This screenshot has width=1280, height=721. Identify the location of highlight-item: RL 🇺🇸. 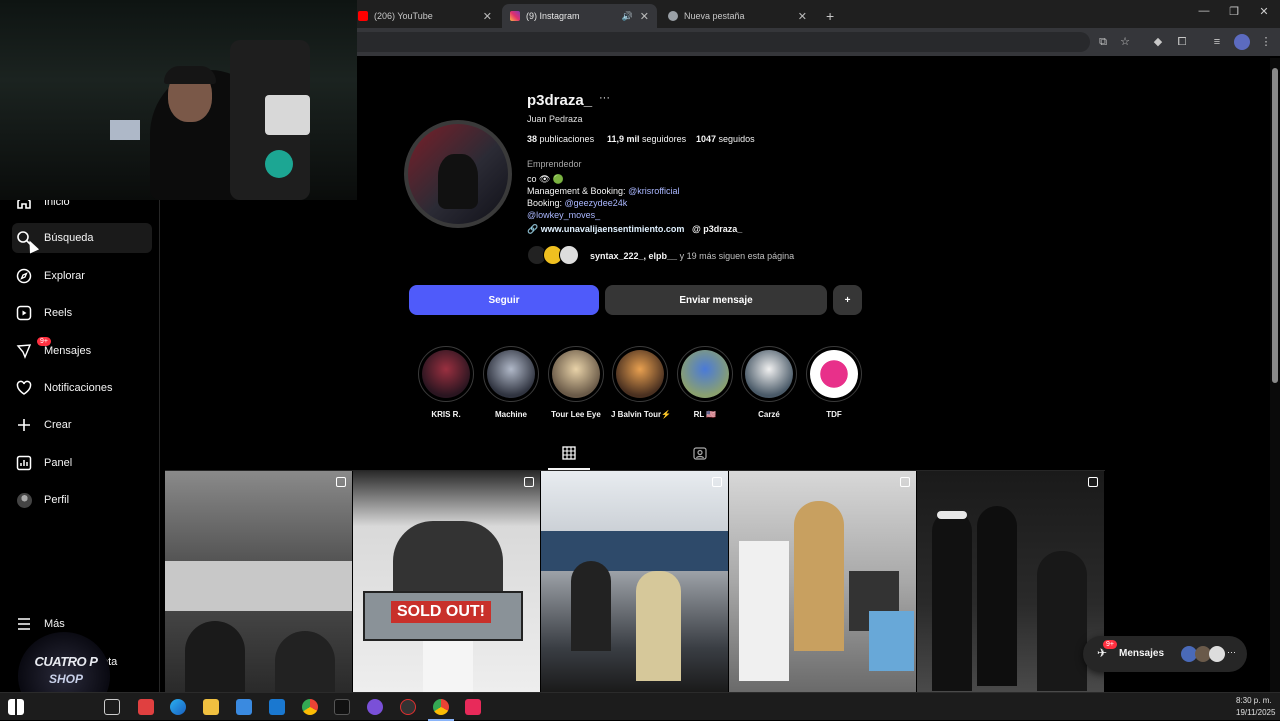
(705, 382).